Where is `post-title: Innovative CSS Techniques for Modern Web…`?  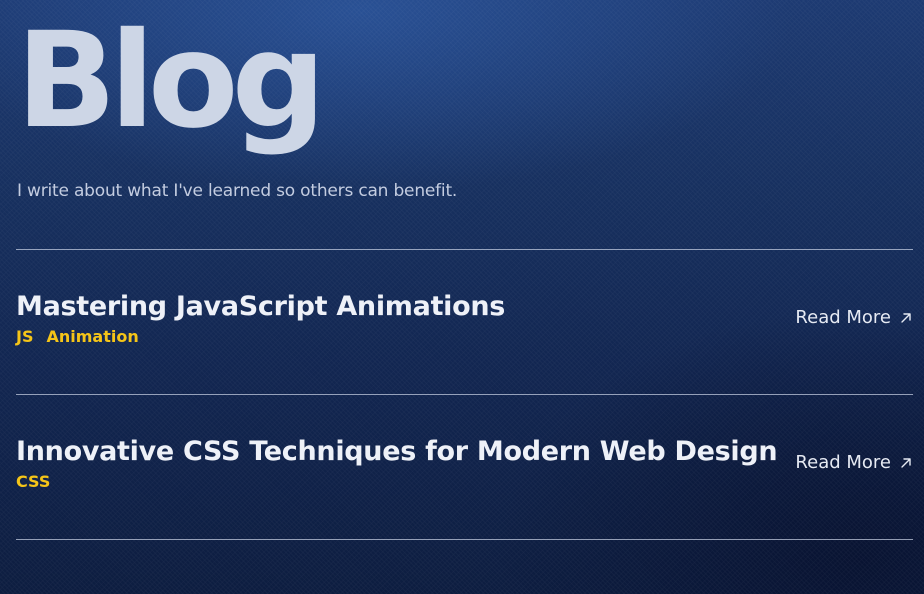 post-title: Innovative CSS Techniques for Modern Web… is located at coordinates (397, 452).